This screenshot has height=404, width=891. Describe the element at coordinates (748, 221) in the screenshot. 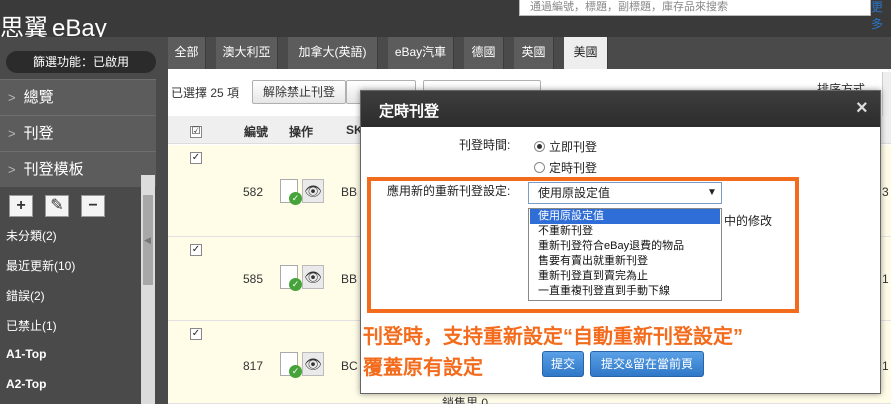

I see `option-text: 中的修改` at that location.